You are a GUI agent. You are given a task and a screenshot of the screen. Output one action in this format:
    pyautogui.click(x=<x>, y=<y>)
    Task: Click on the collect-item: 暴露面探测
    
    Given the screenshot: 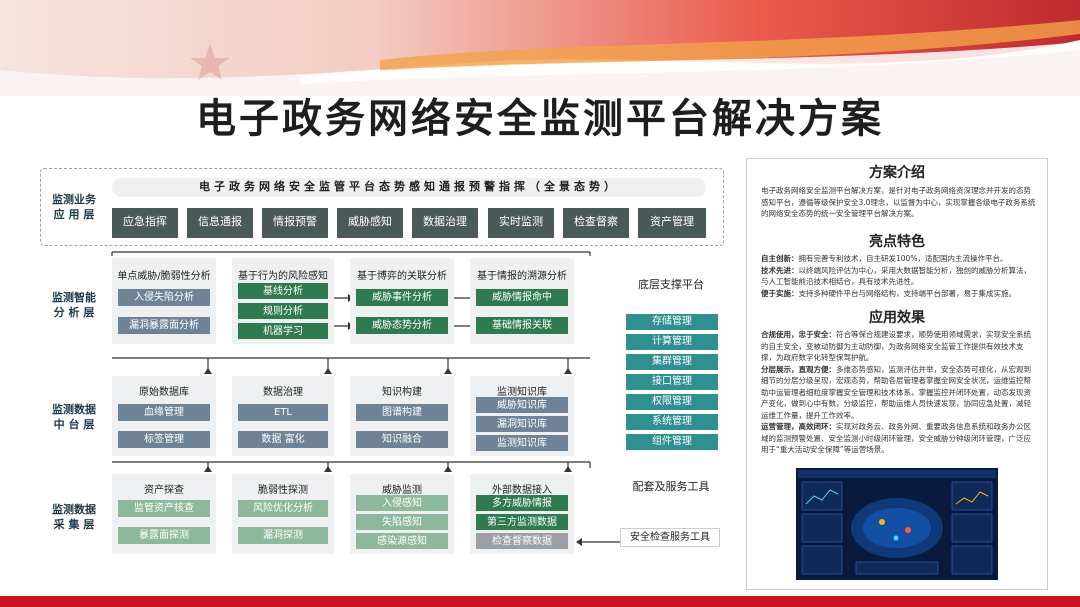 What is the action you would take?
    pyautogui.click(x=164, y=535)
    